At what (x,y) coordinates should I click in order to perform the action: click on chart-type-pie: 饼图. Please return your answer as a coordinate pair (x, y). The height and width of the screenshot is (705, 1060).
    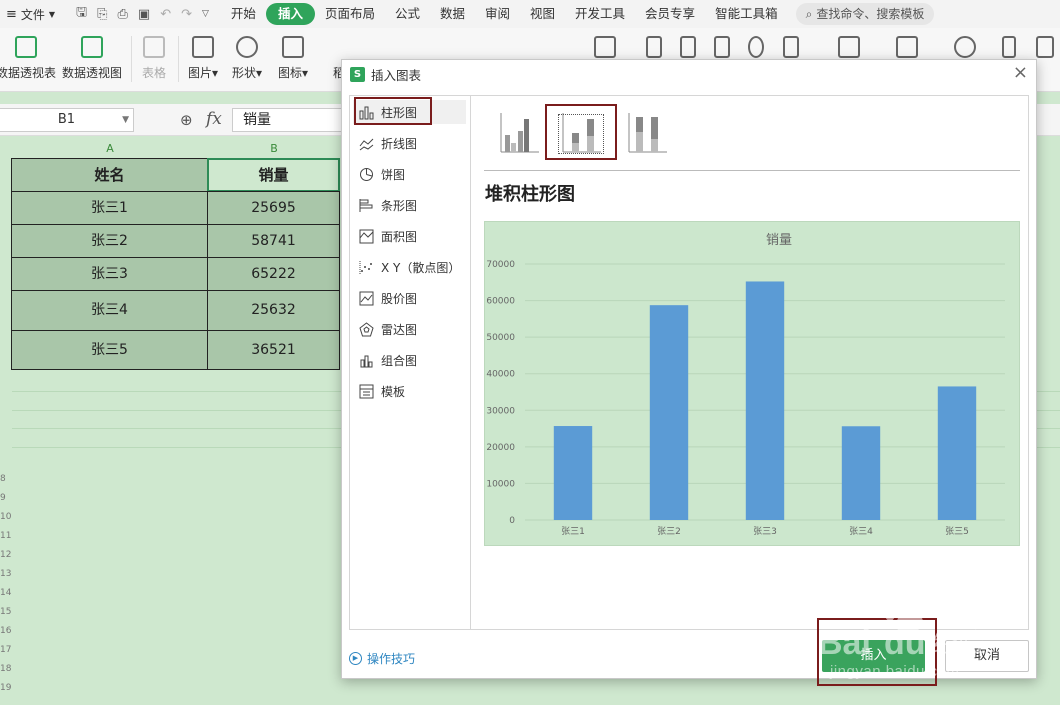
    Looking at the image, I should click on (409, 174).